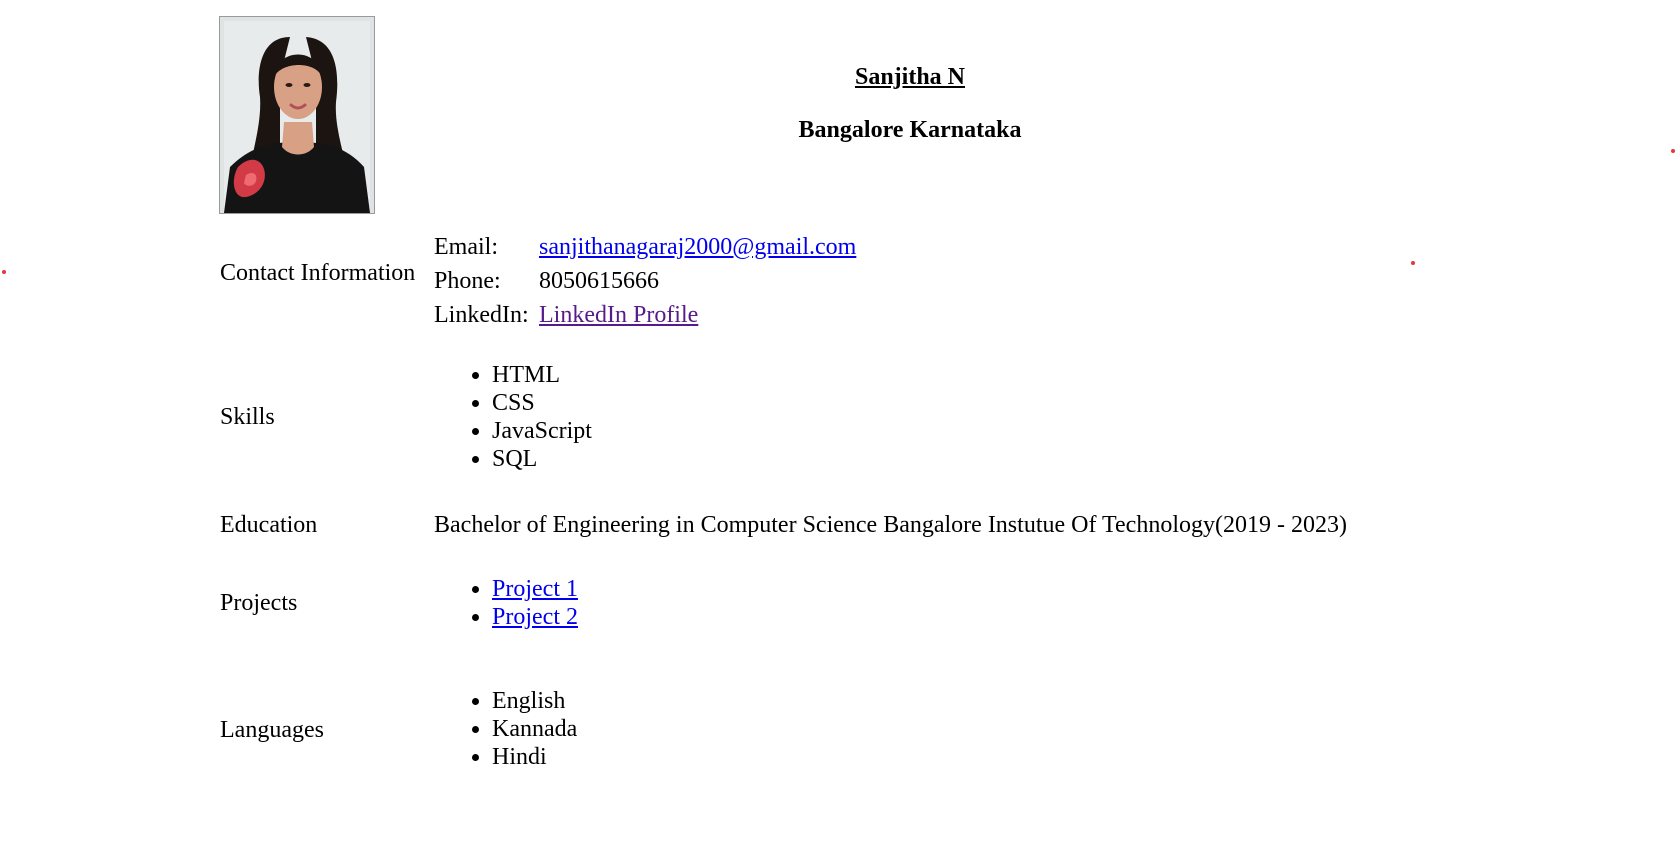  What do you see at coordinates (269, 525) in the screenshot?
I see `education-label: Education` at bounding box center [269, 525].